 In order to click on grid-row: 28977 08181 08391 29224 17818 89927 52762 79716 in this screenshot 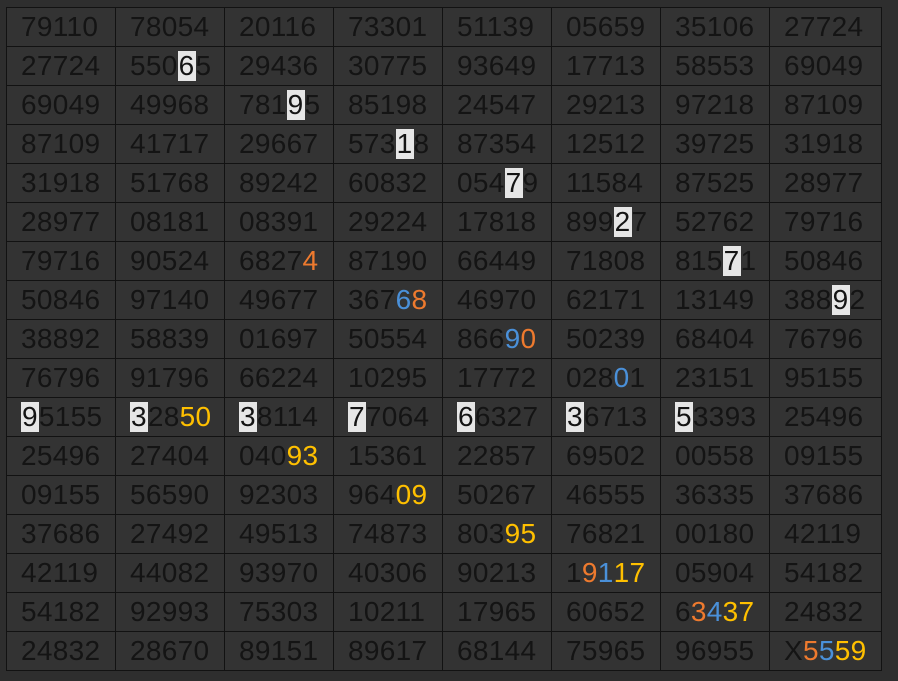, I will do `click(444, 222)`.